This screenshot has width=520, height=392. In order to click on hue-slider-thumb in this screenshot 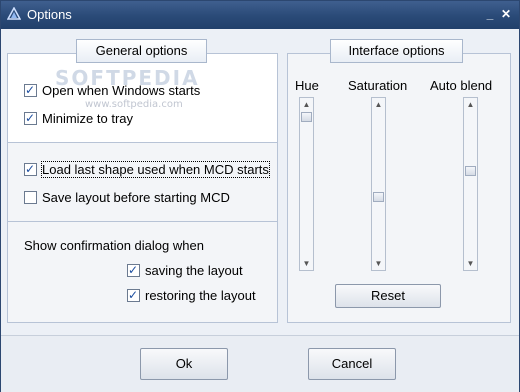, I will do `click(306, 117)`.